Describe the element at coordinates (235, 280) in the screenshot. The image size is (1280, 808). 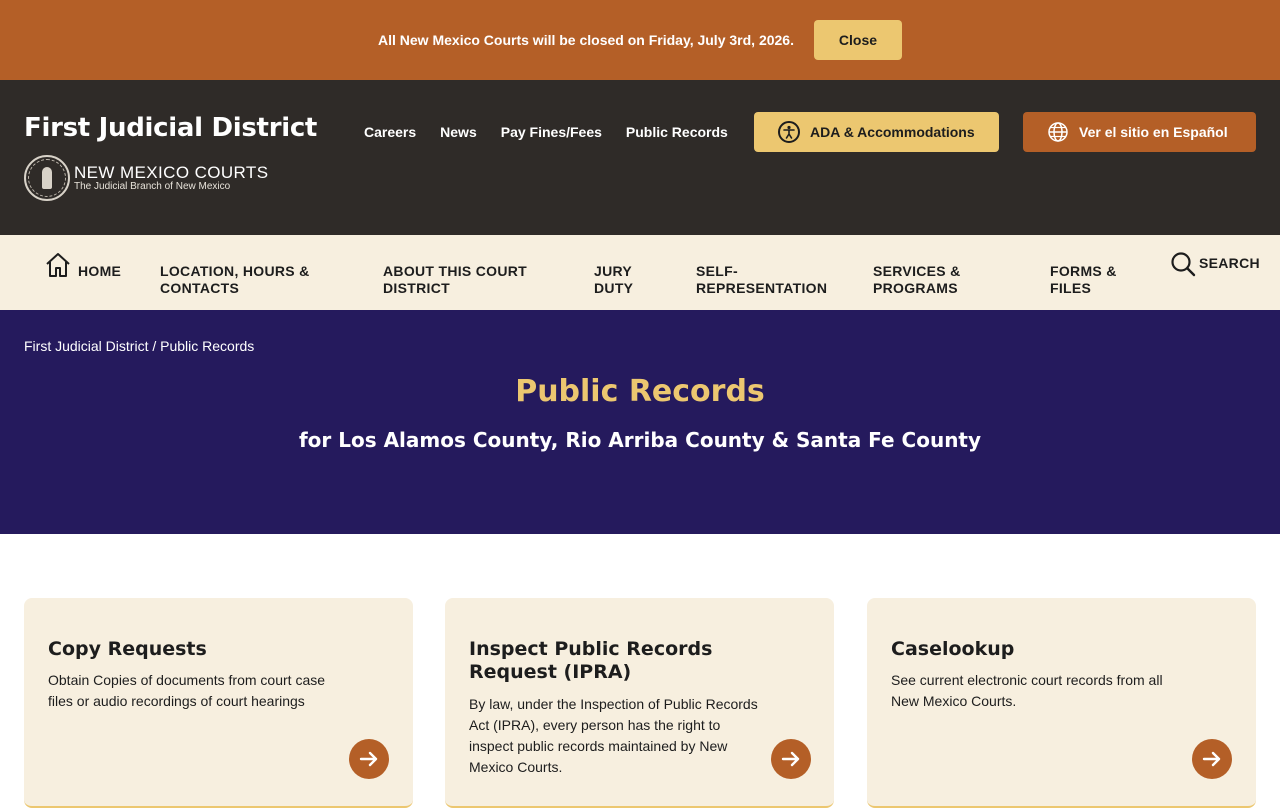
I see `nav-location-hours-contacts: LOCATION, HOURS & CONTACTS` at that location.